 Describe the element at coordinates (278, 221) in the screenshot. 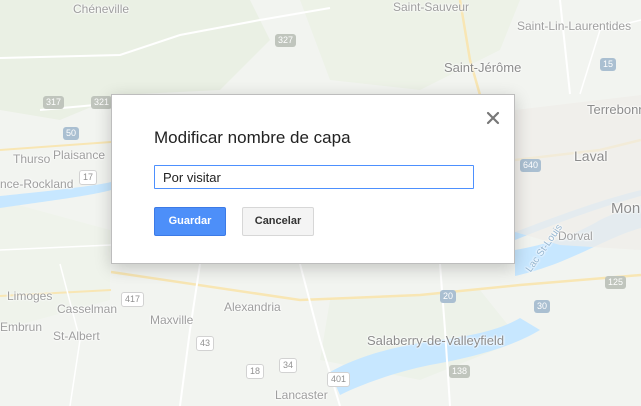

I see `cancel-button: Cancelar` at that location.